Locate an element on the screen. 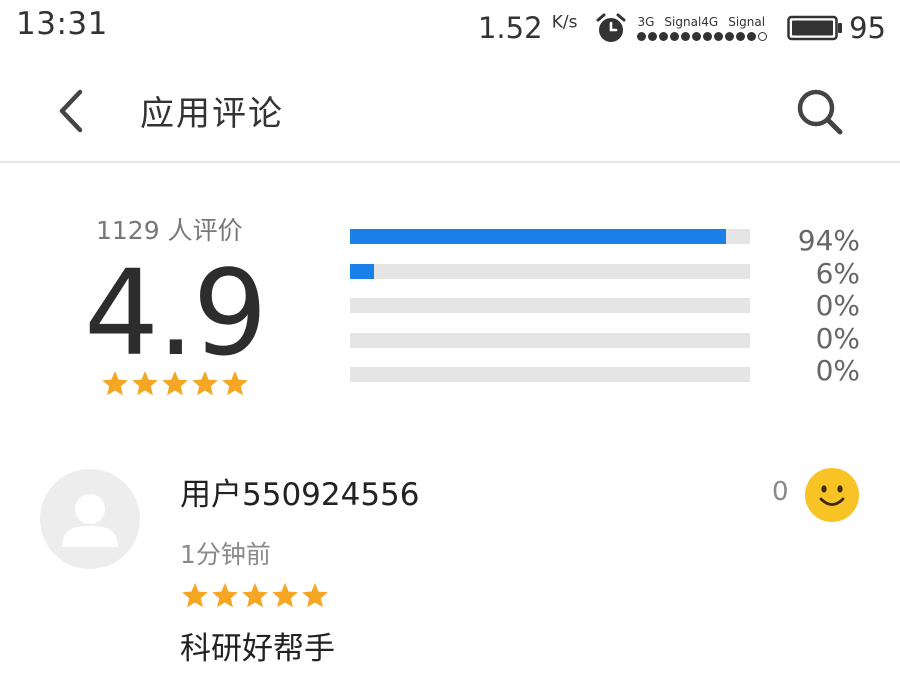 The height and width of the screenshot is (692, 900). rating-count: 1129 人评价 is located at coordinates (169, 230).